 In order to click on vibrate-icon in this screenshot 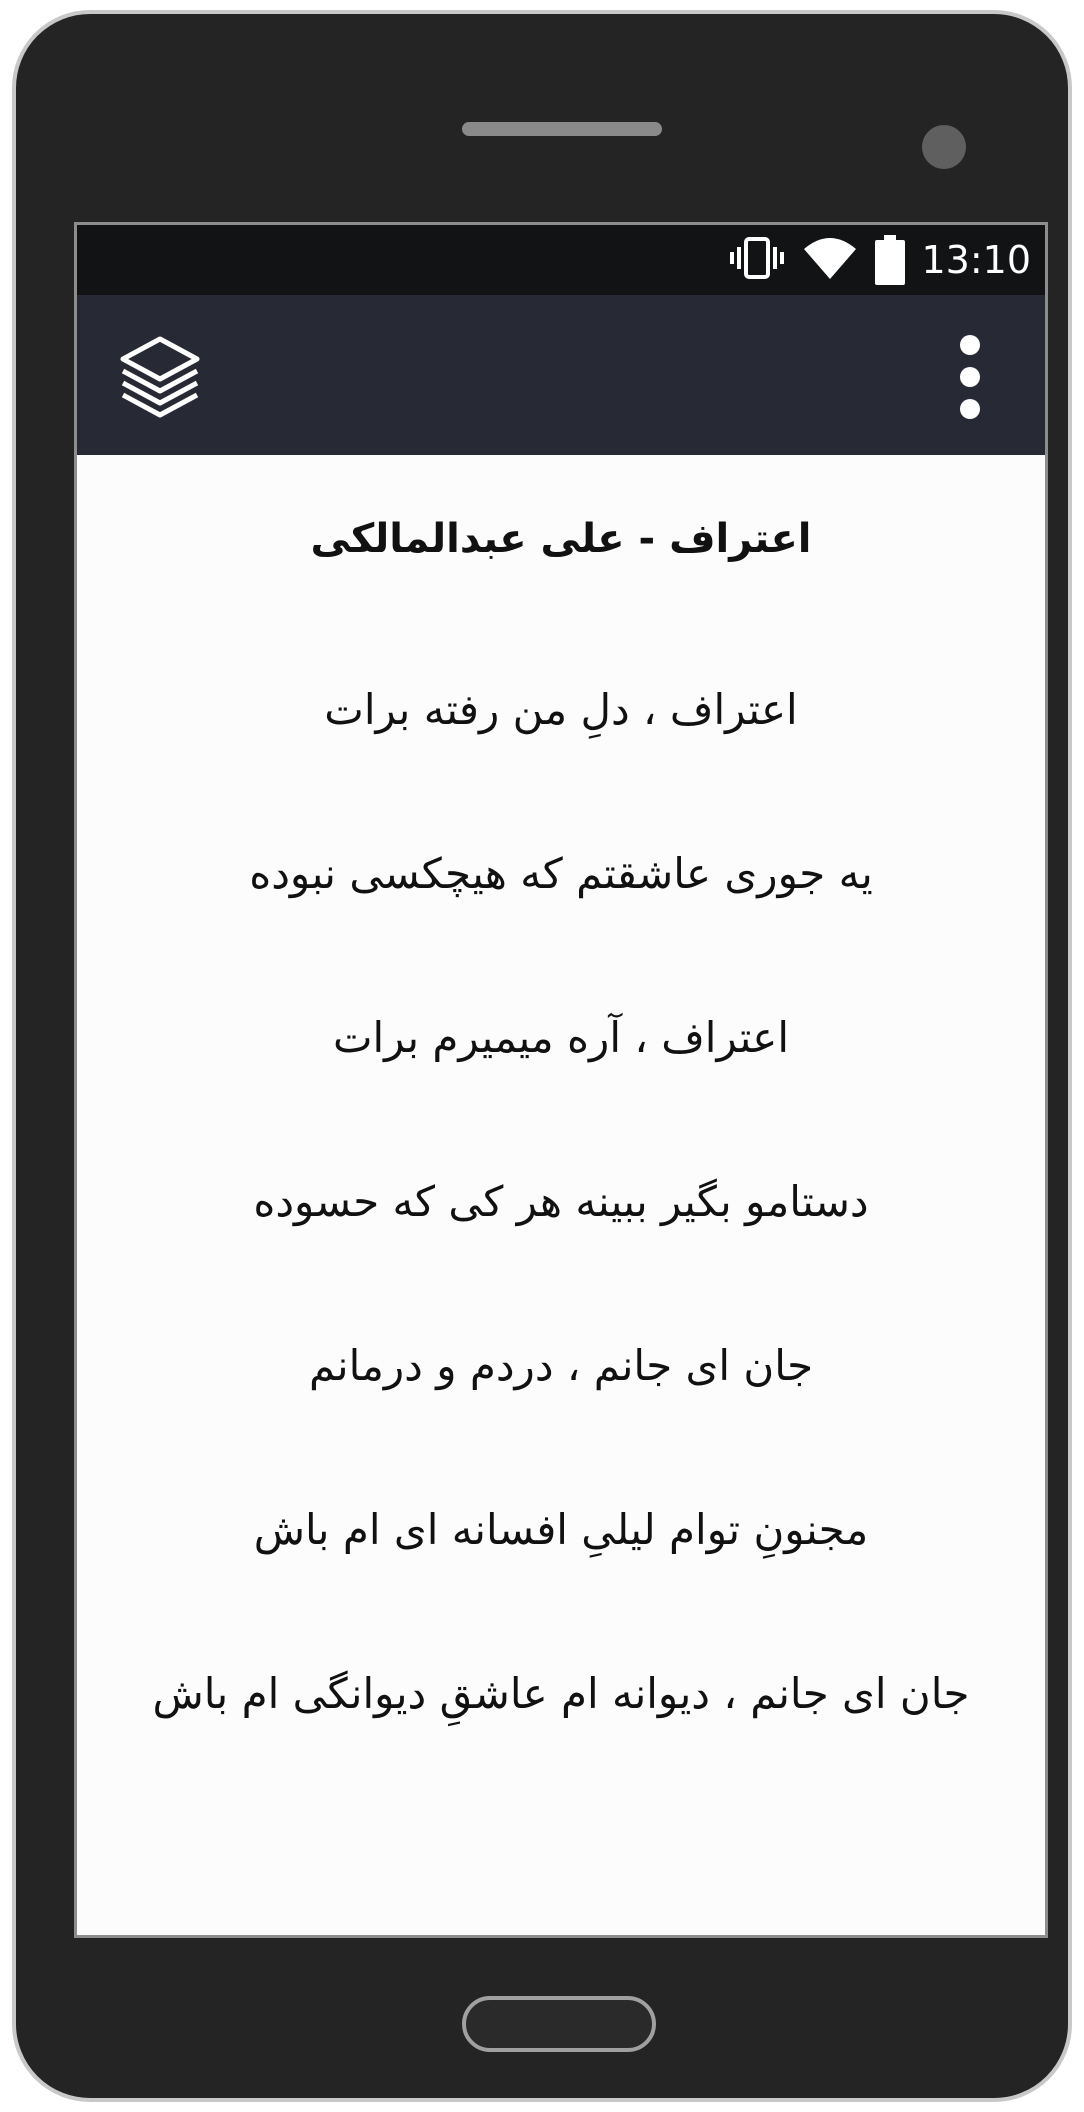, I will do `click(757, 260)`.